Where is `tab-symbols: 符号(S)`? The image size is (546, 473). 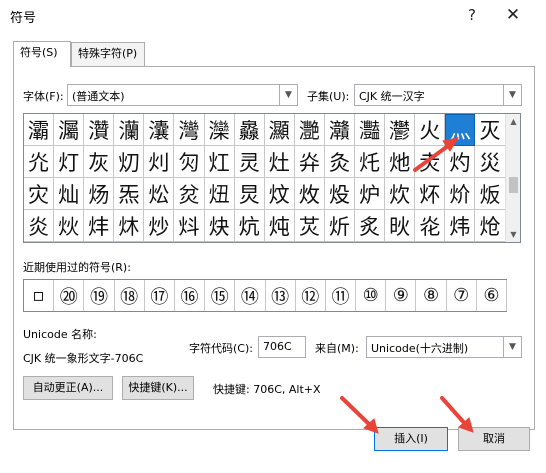
tab-symbols: 符号(S) is located at coordinates (42, 54).